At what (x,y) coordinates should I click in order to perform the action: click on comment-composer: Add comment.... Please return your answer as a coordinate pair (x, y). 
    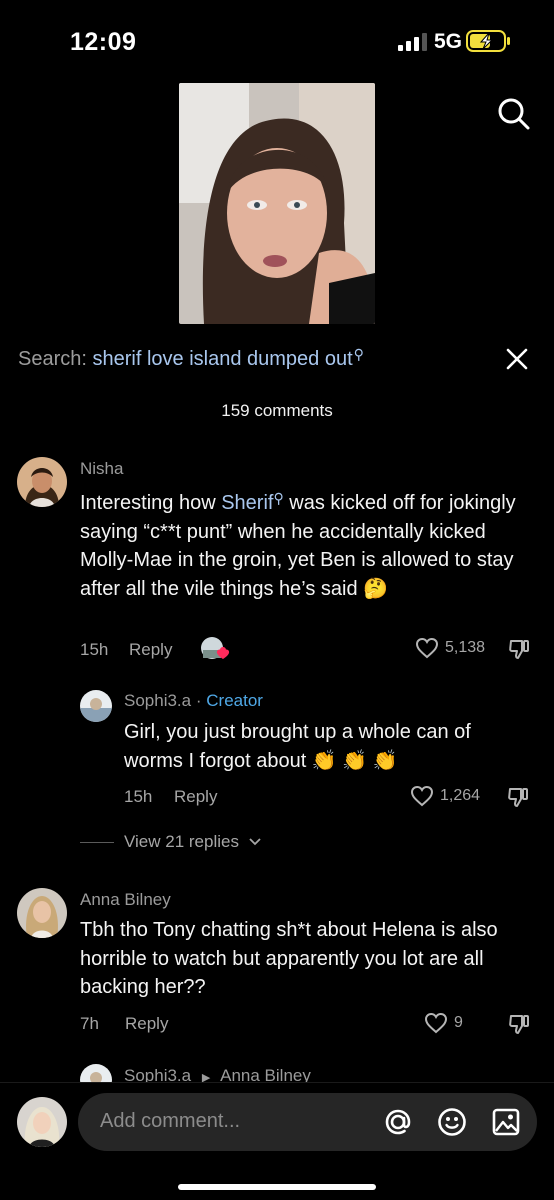
    Looking at the image, I should click on (277, 1141).